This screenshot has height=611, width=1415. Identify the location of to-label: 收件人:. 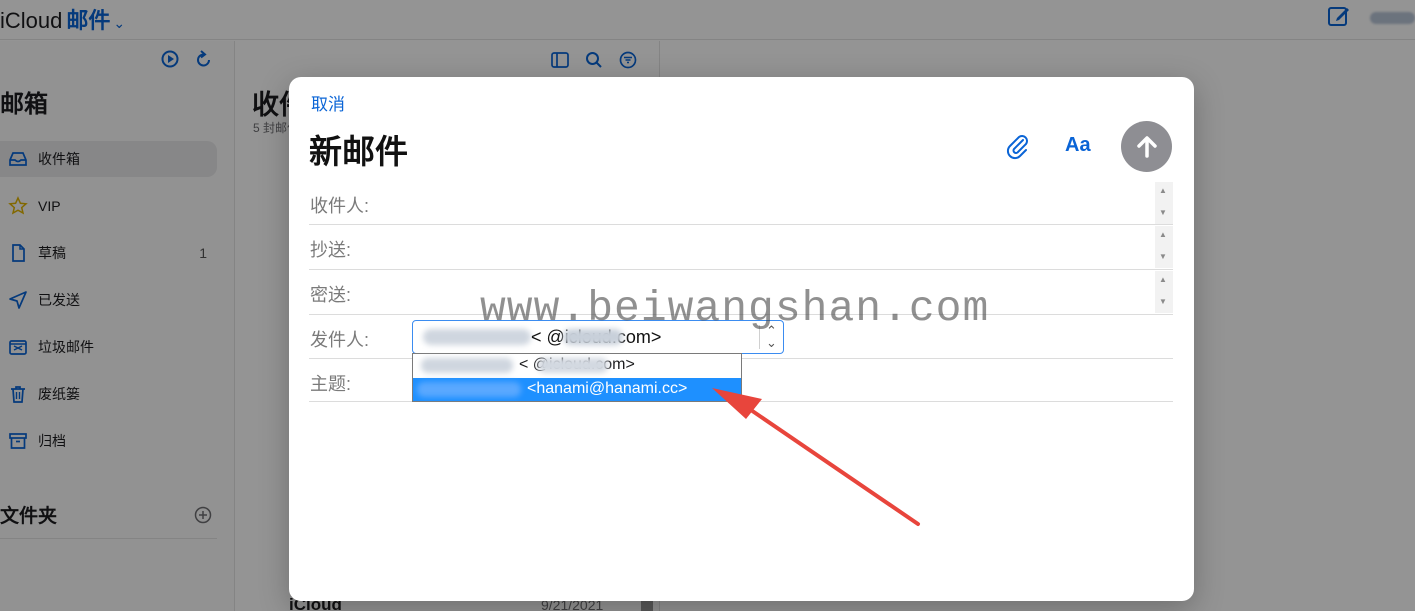
(340, 206).